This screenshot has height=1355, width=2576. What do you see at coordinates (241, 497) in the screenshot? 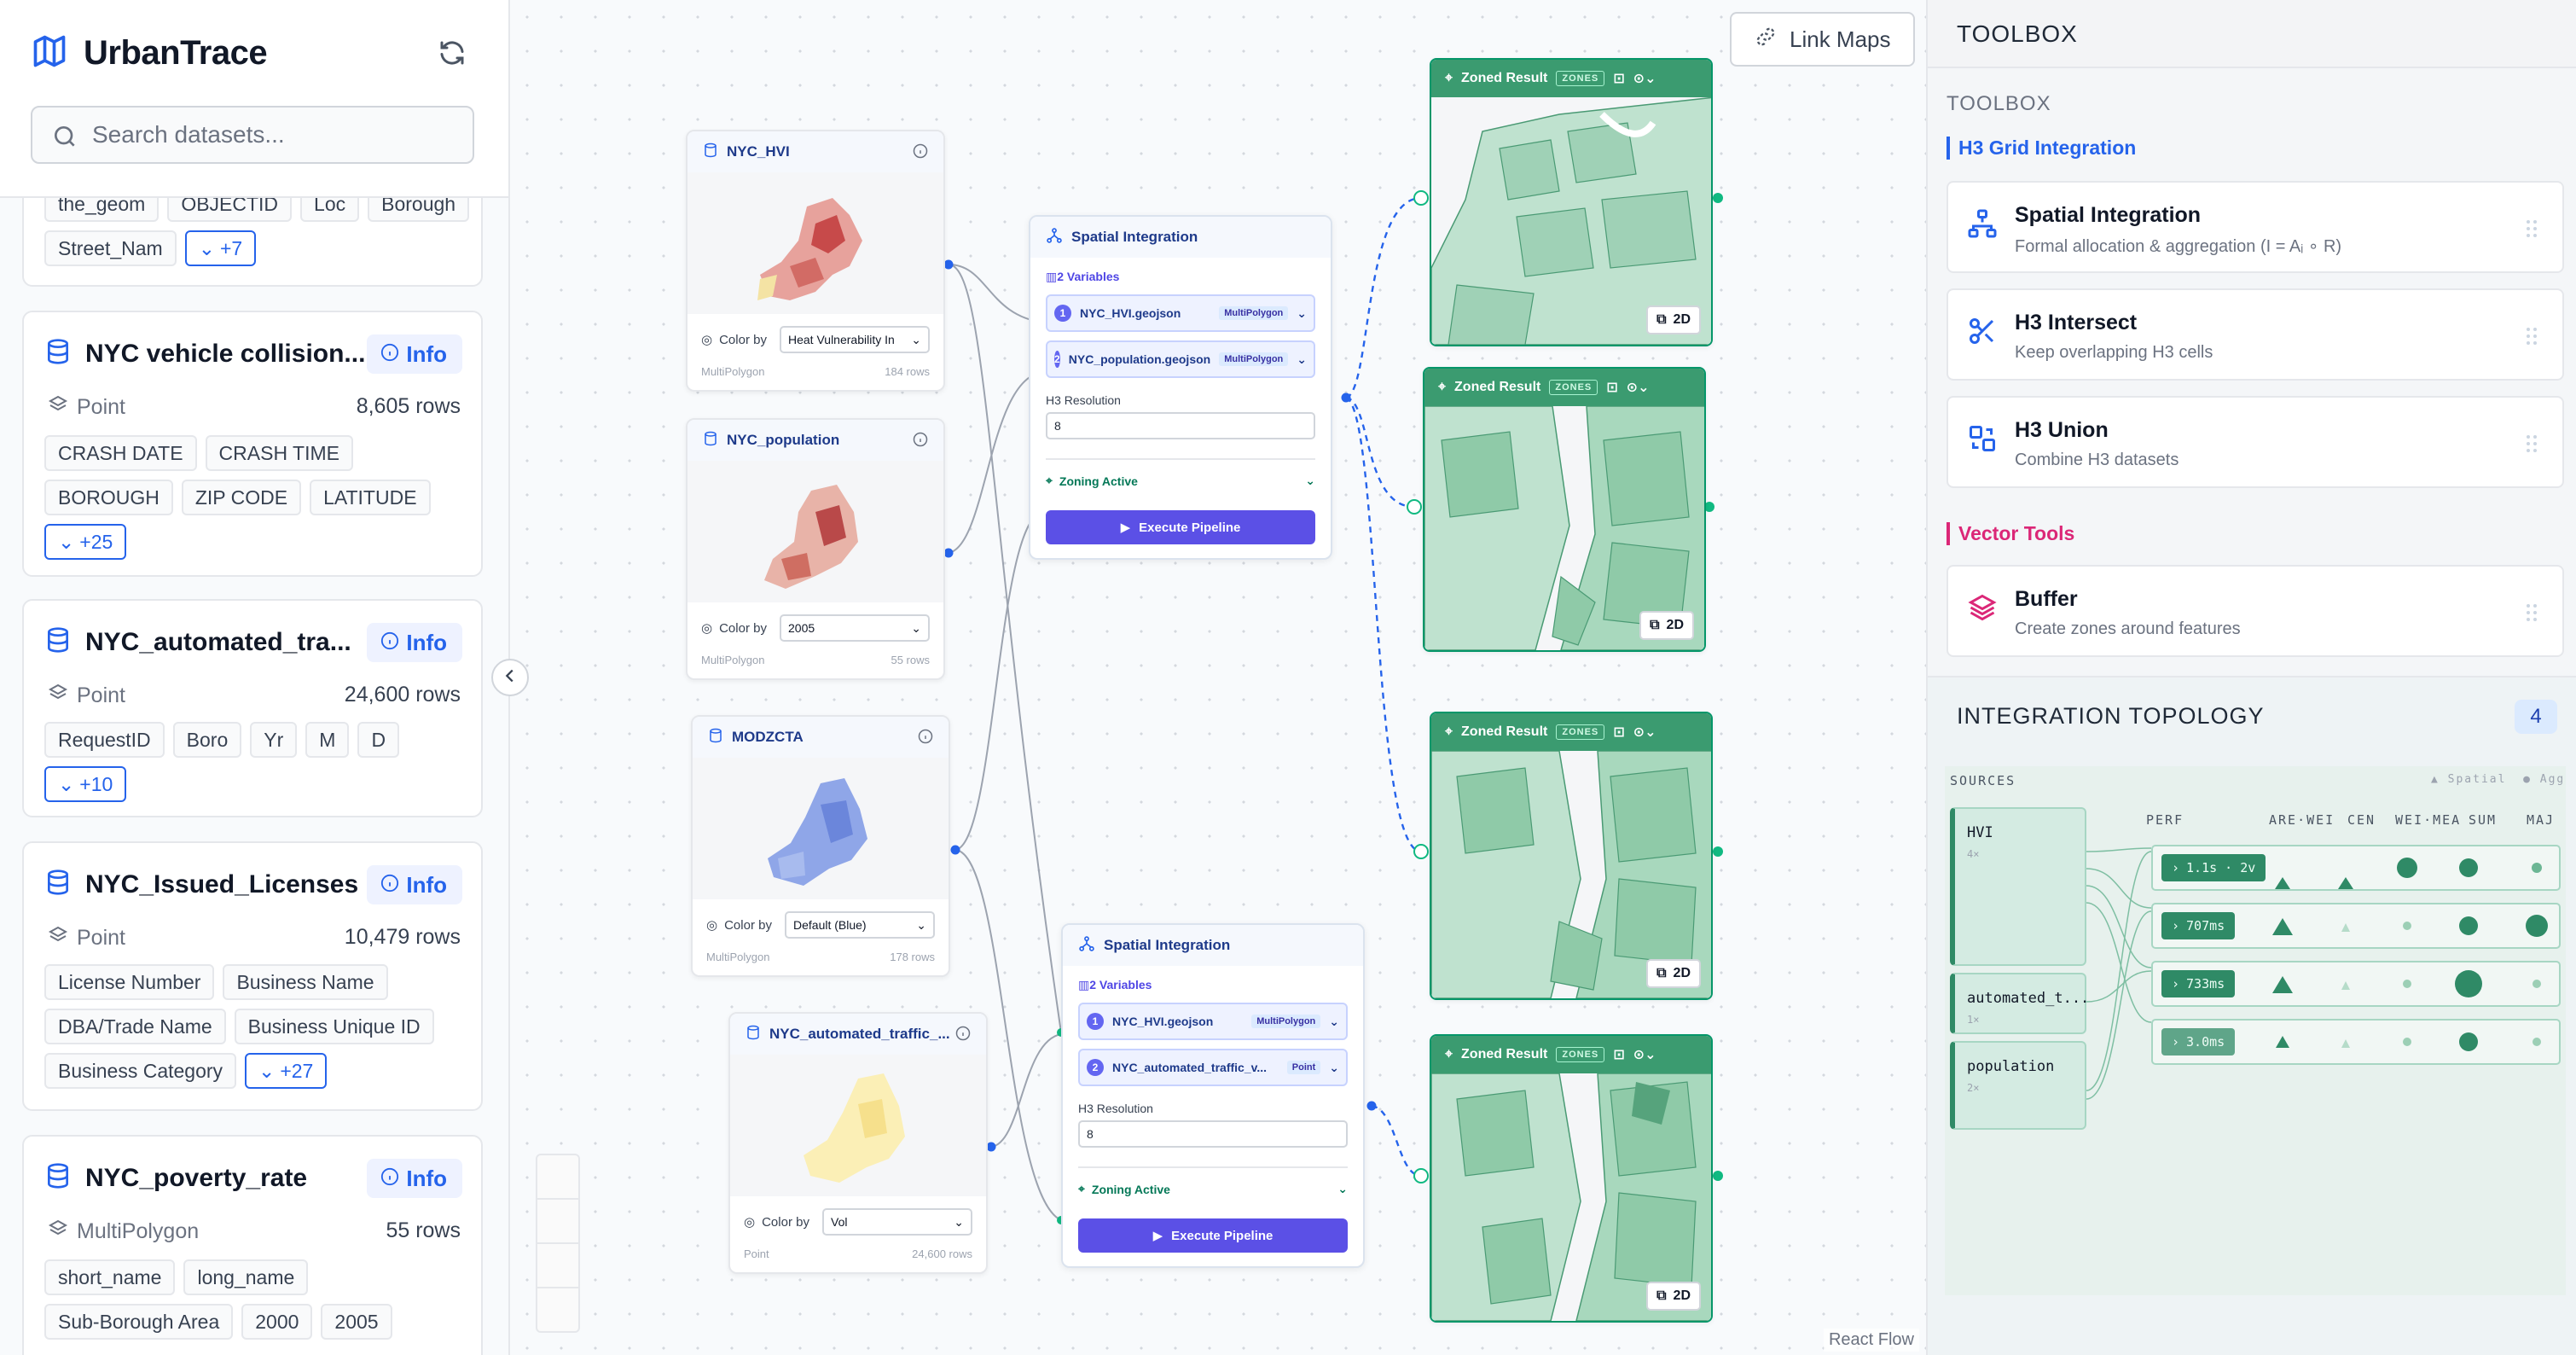
I see `column-tag: ZIP CODE` at bounding box center [241, 497].